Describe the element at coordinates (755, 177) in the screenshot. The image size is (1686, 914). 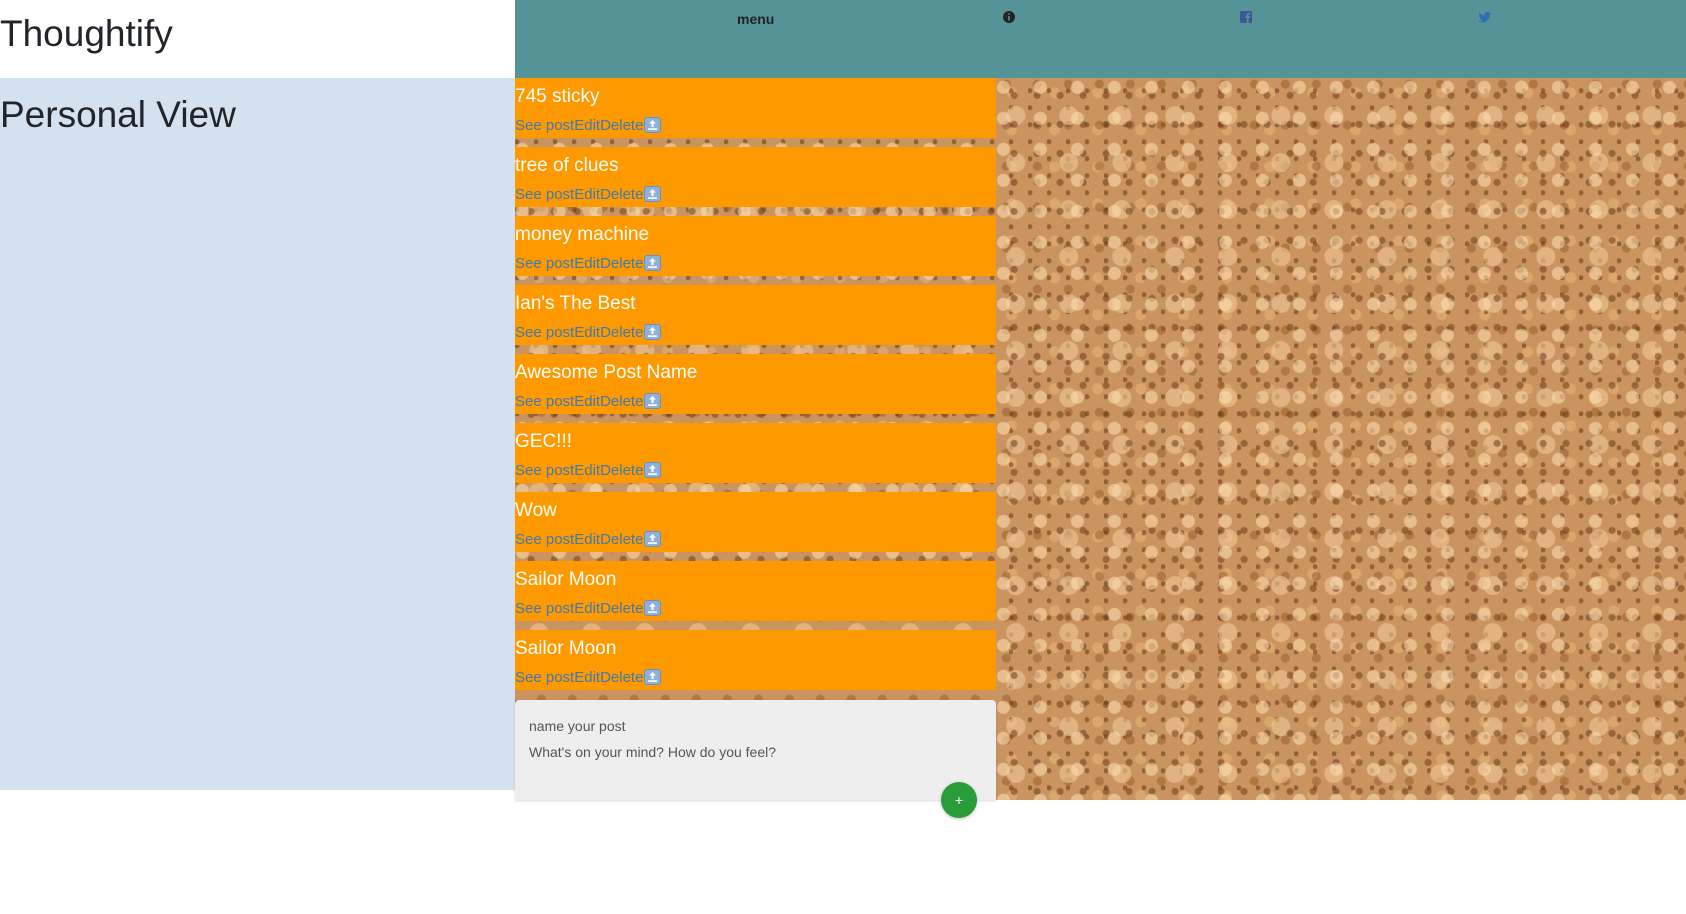
I see `sticky-note: tree of clues See post Edit Delete` at that location.